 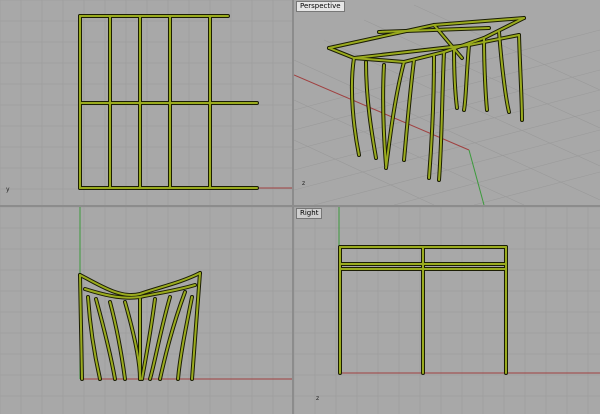 I want to click on axis-indicator-y: y, so click(x=8, y=189).